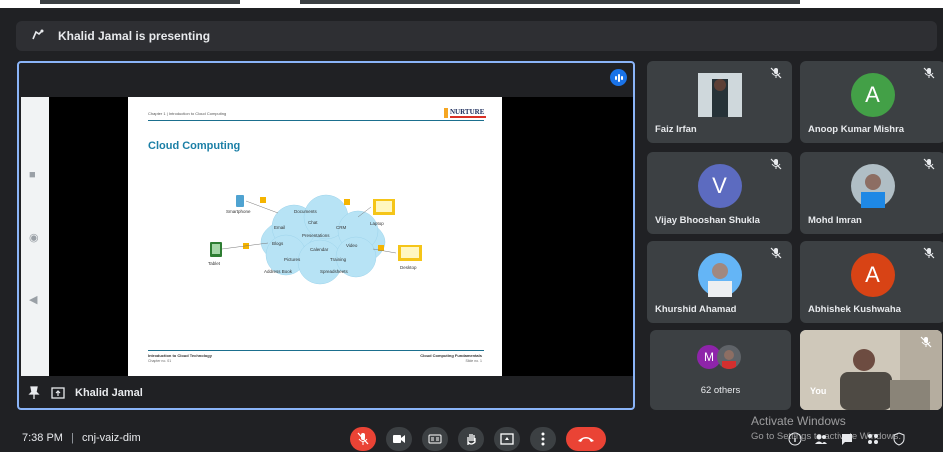  What do you see at coordinates (160, 361) in the screenshot?
I see `slide-footer-left-sub: Chapter no. 01` at bounding box center [160, 361].